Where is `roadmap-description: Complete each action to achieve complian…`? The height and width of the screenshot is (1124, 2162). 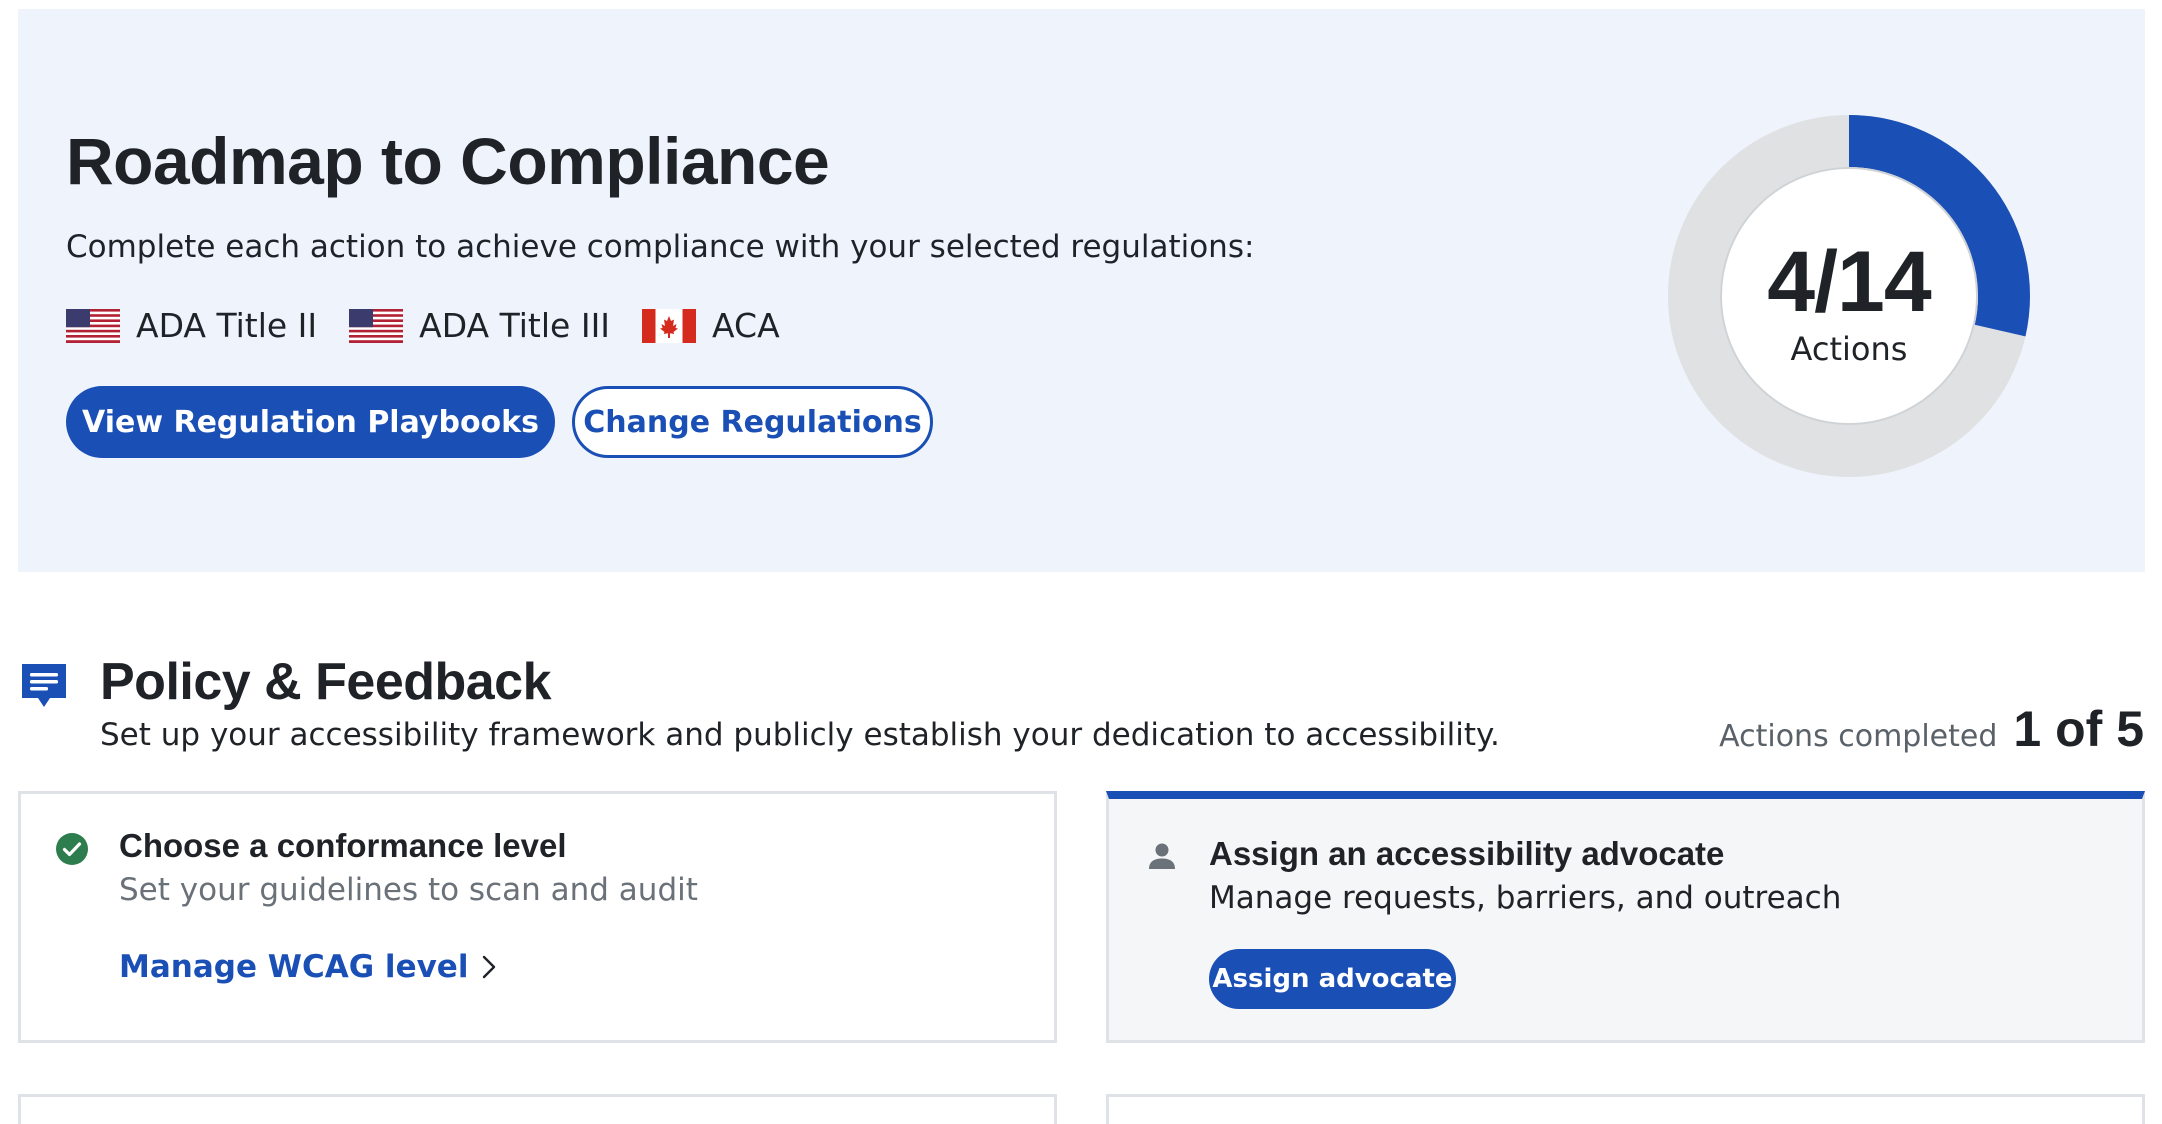 roadmap-description: Complete each action to achieve complian… is located at coordinates (660, 247).